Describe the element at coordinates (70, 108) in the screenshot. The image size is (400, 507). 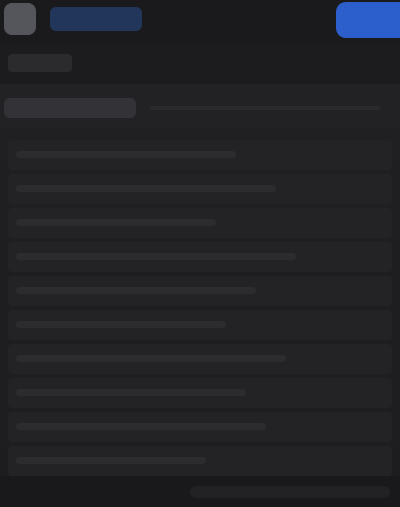
I see `filter-chip` at that location.